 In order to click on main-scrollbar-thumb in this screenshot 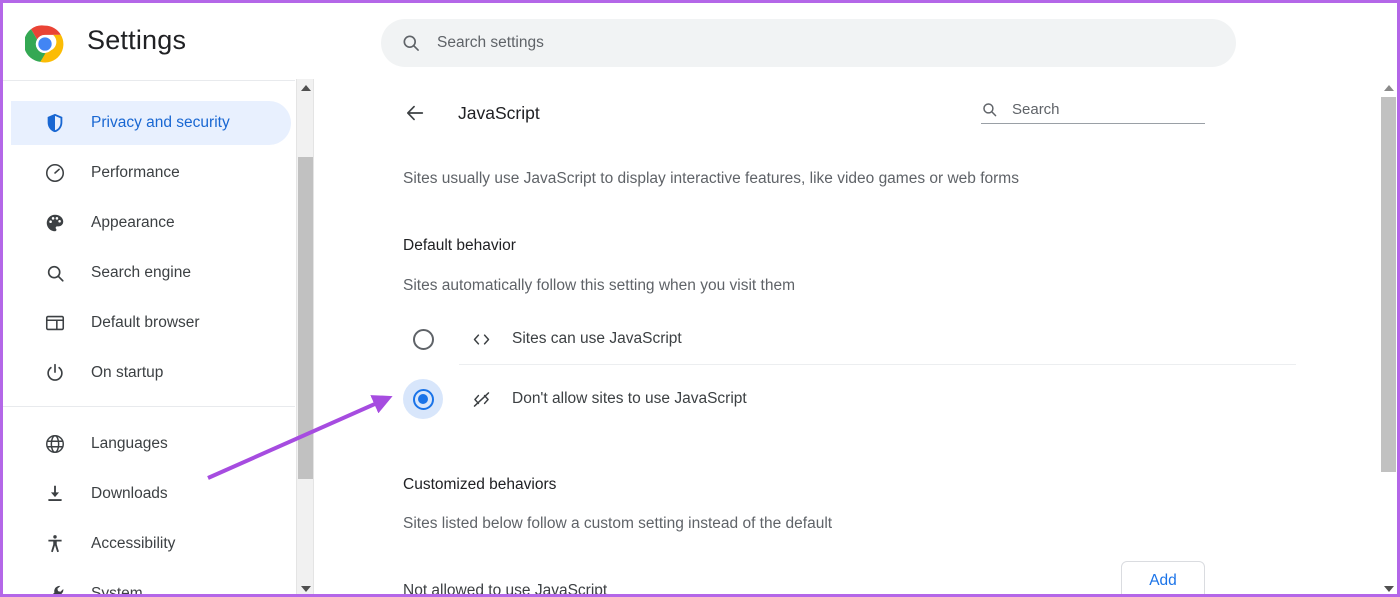, I will do `click(1388, 284)`.